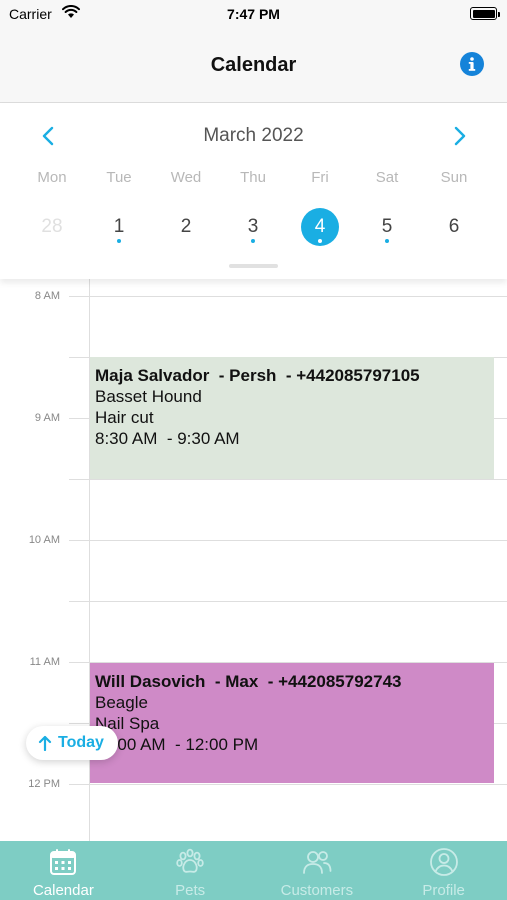 This screenshot has width=507, height=900. I want to click on profile-icon, so click(443, 862).